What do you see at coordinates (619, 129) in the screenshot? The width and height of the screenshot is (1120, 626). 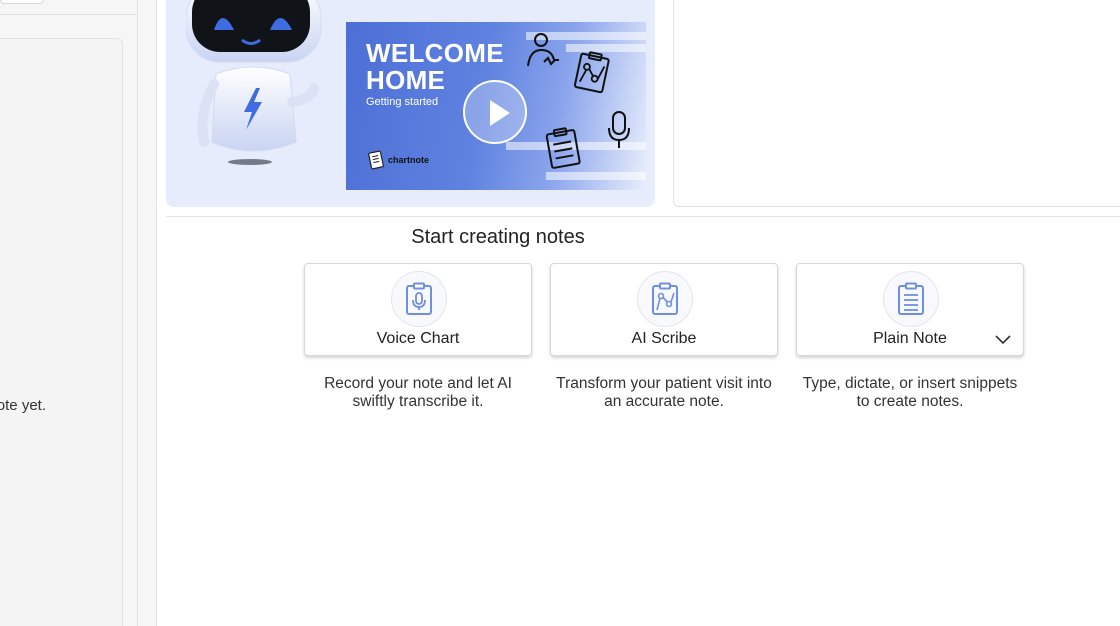 I see `microphone-deco-icon` at bounding box center [619, 129].